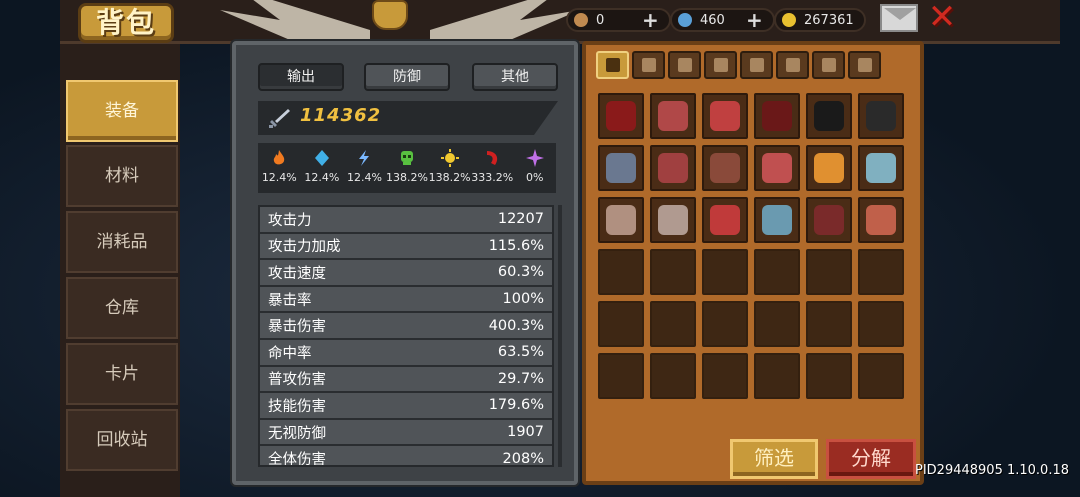  I want to click on mail-icon, so click(899, 18).